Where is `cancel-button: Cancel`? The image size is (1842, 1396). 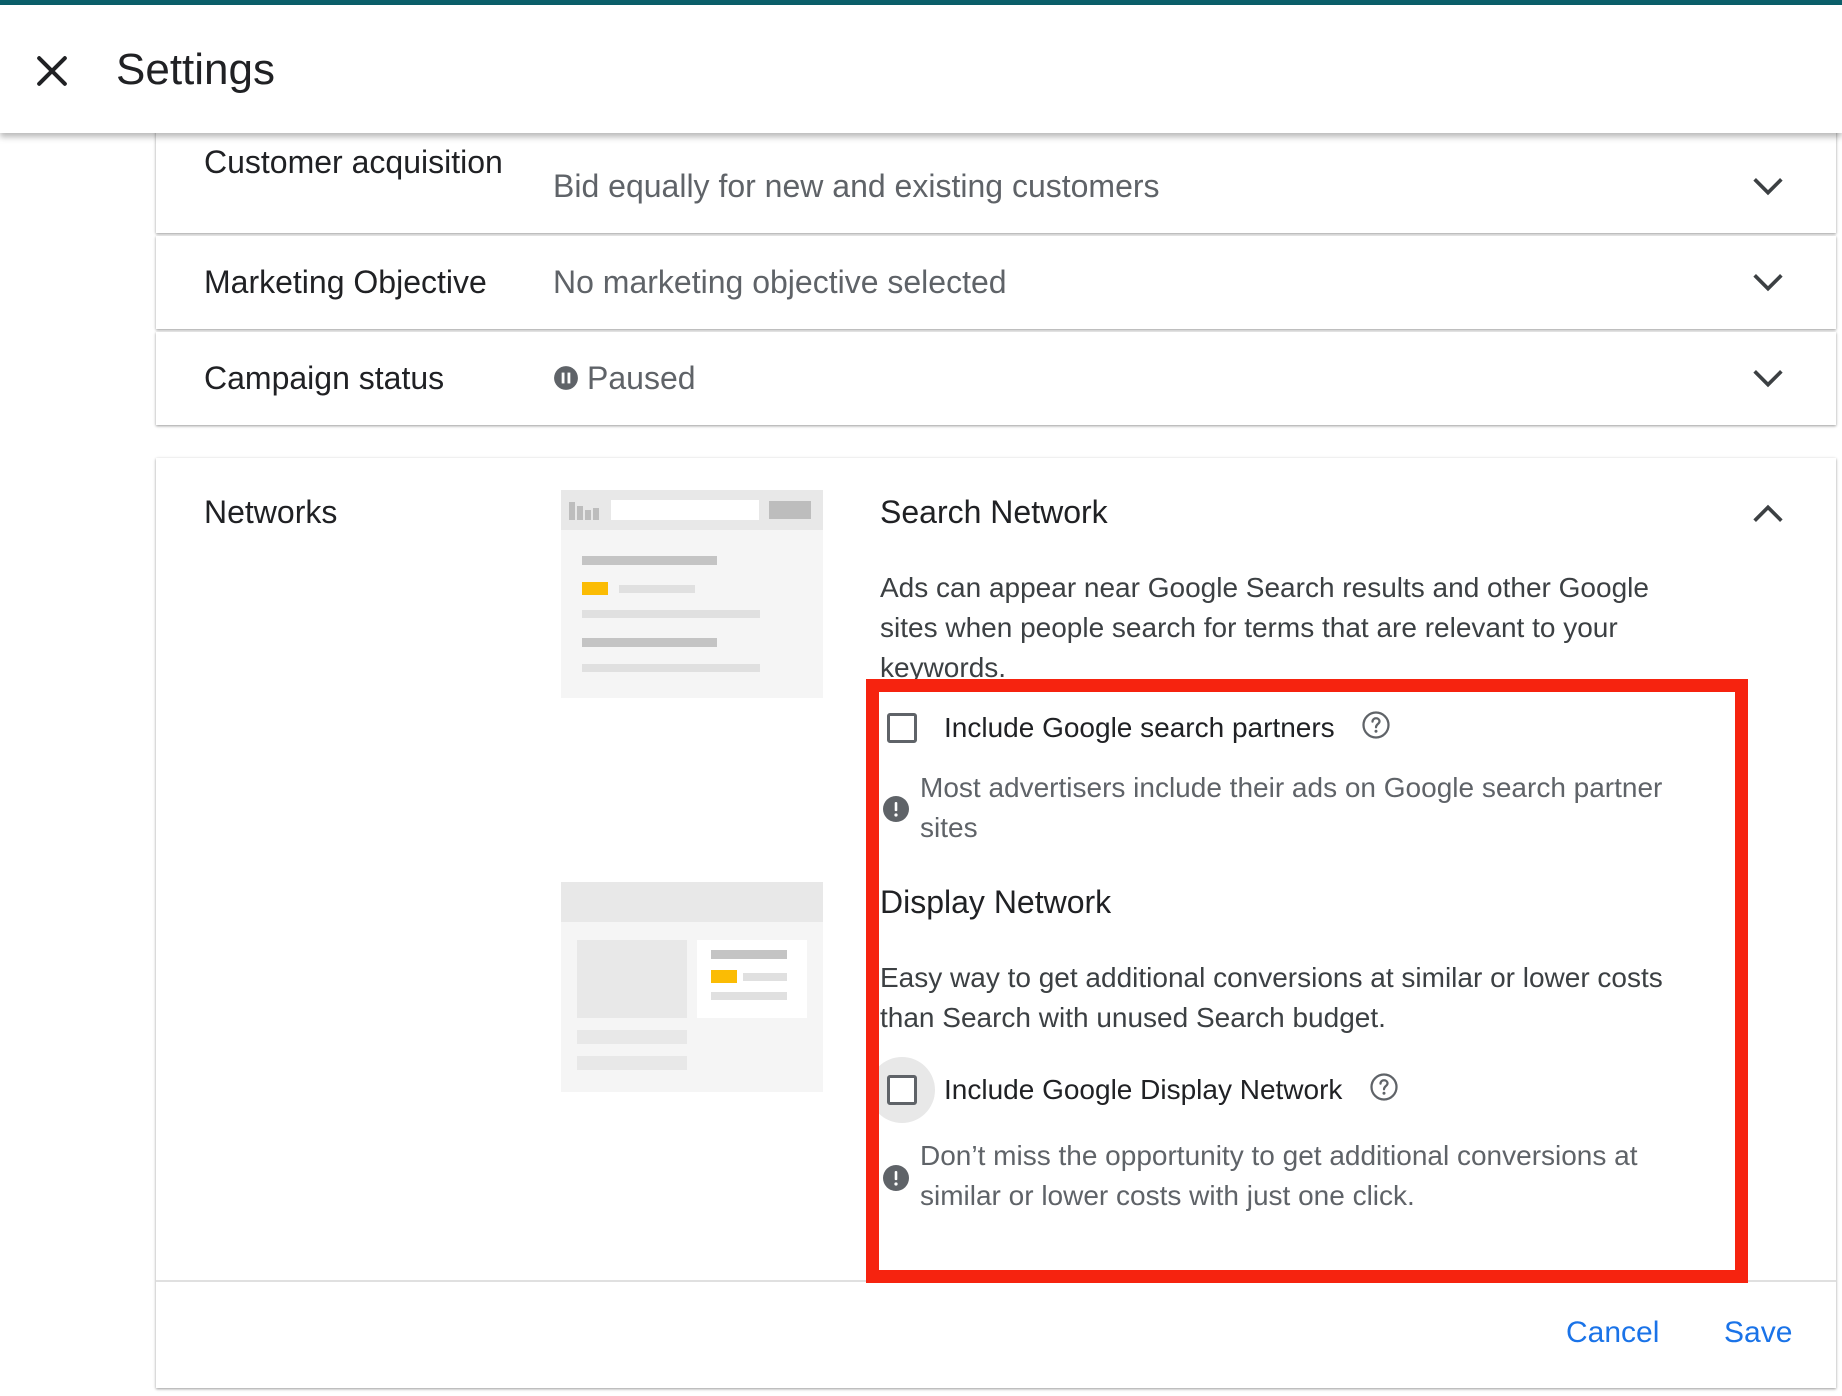 cancel-button: Cancel is located at coordinates (1612, 1333).